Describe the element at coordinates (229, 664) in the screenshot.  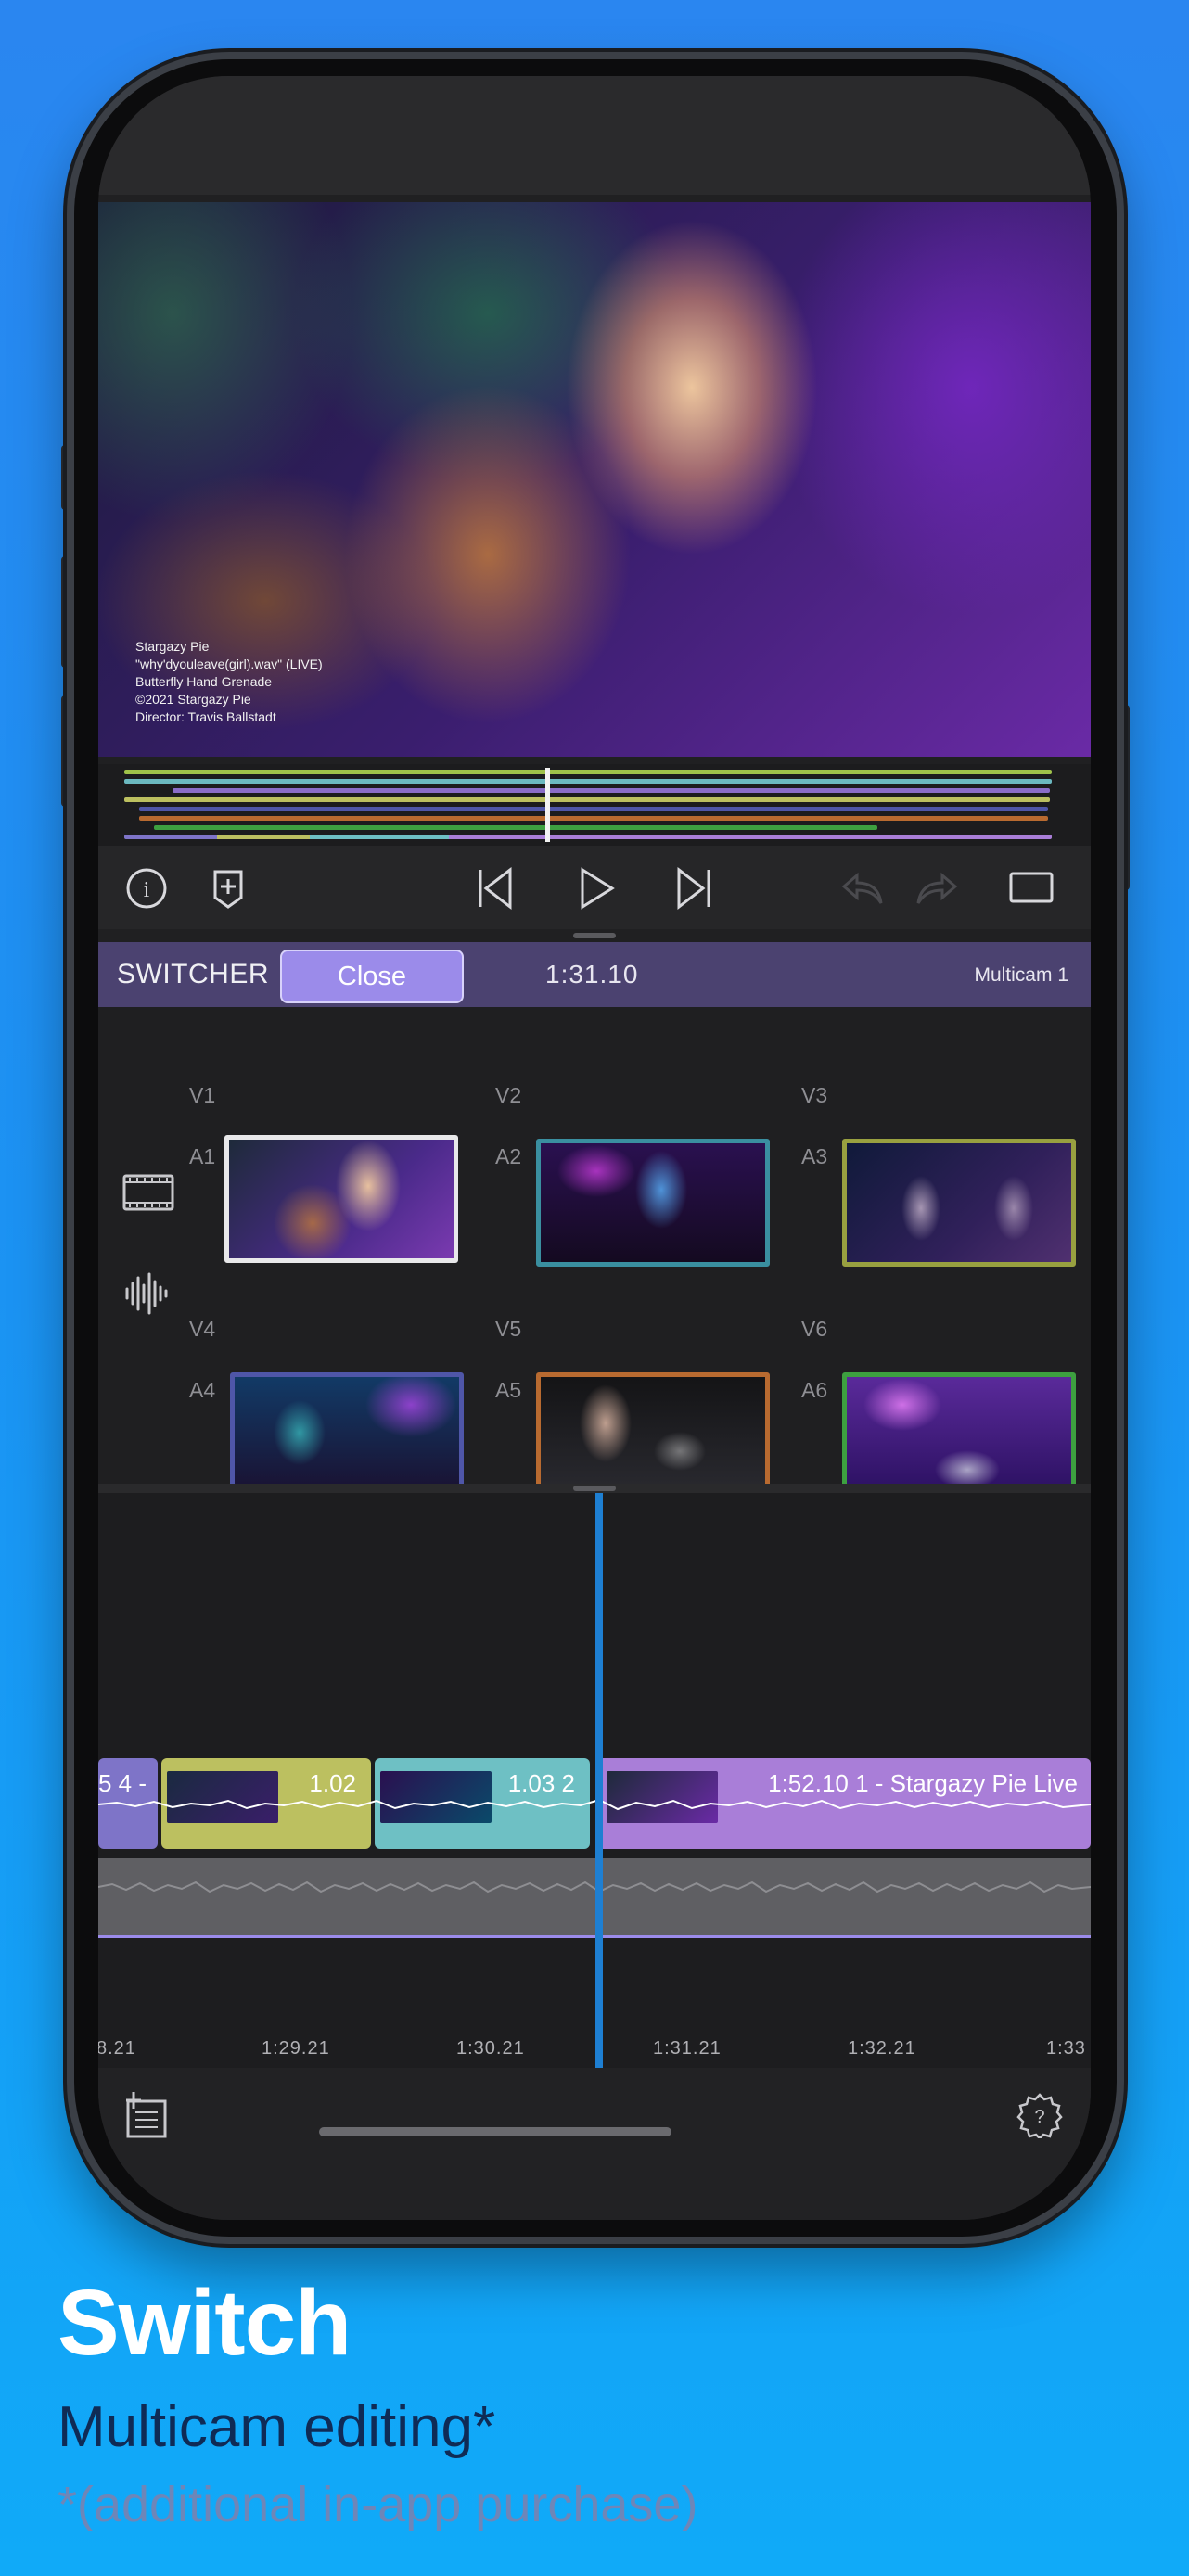
I see `credit-line: "why'dyouleave(girl).wav" (LIVE)` at that location.